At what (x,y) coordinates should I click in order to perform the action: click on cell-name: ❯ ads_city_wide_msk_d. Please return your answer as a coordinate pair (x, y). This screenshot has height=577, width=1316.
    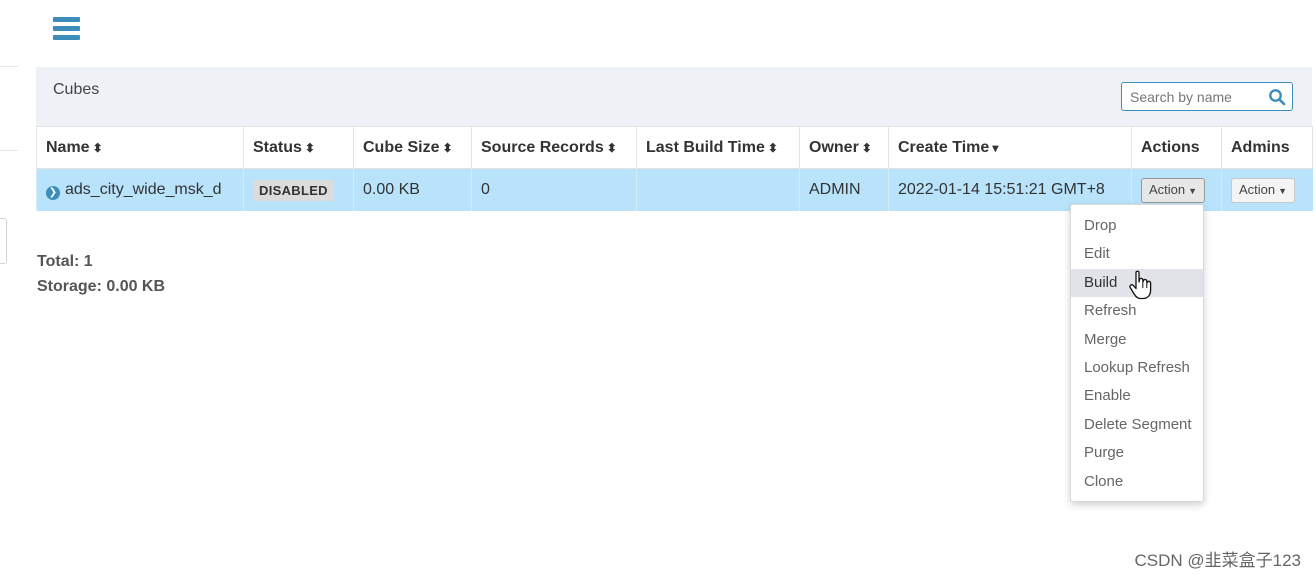
    Looking at the image, I should click on (140, 189).